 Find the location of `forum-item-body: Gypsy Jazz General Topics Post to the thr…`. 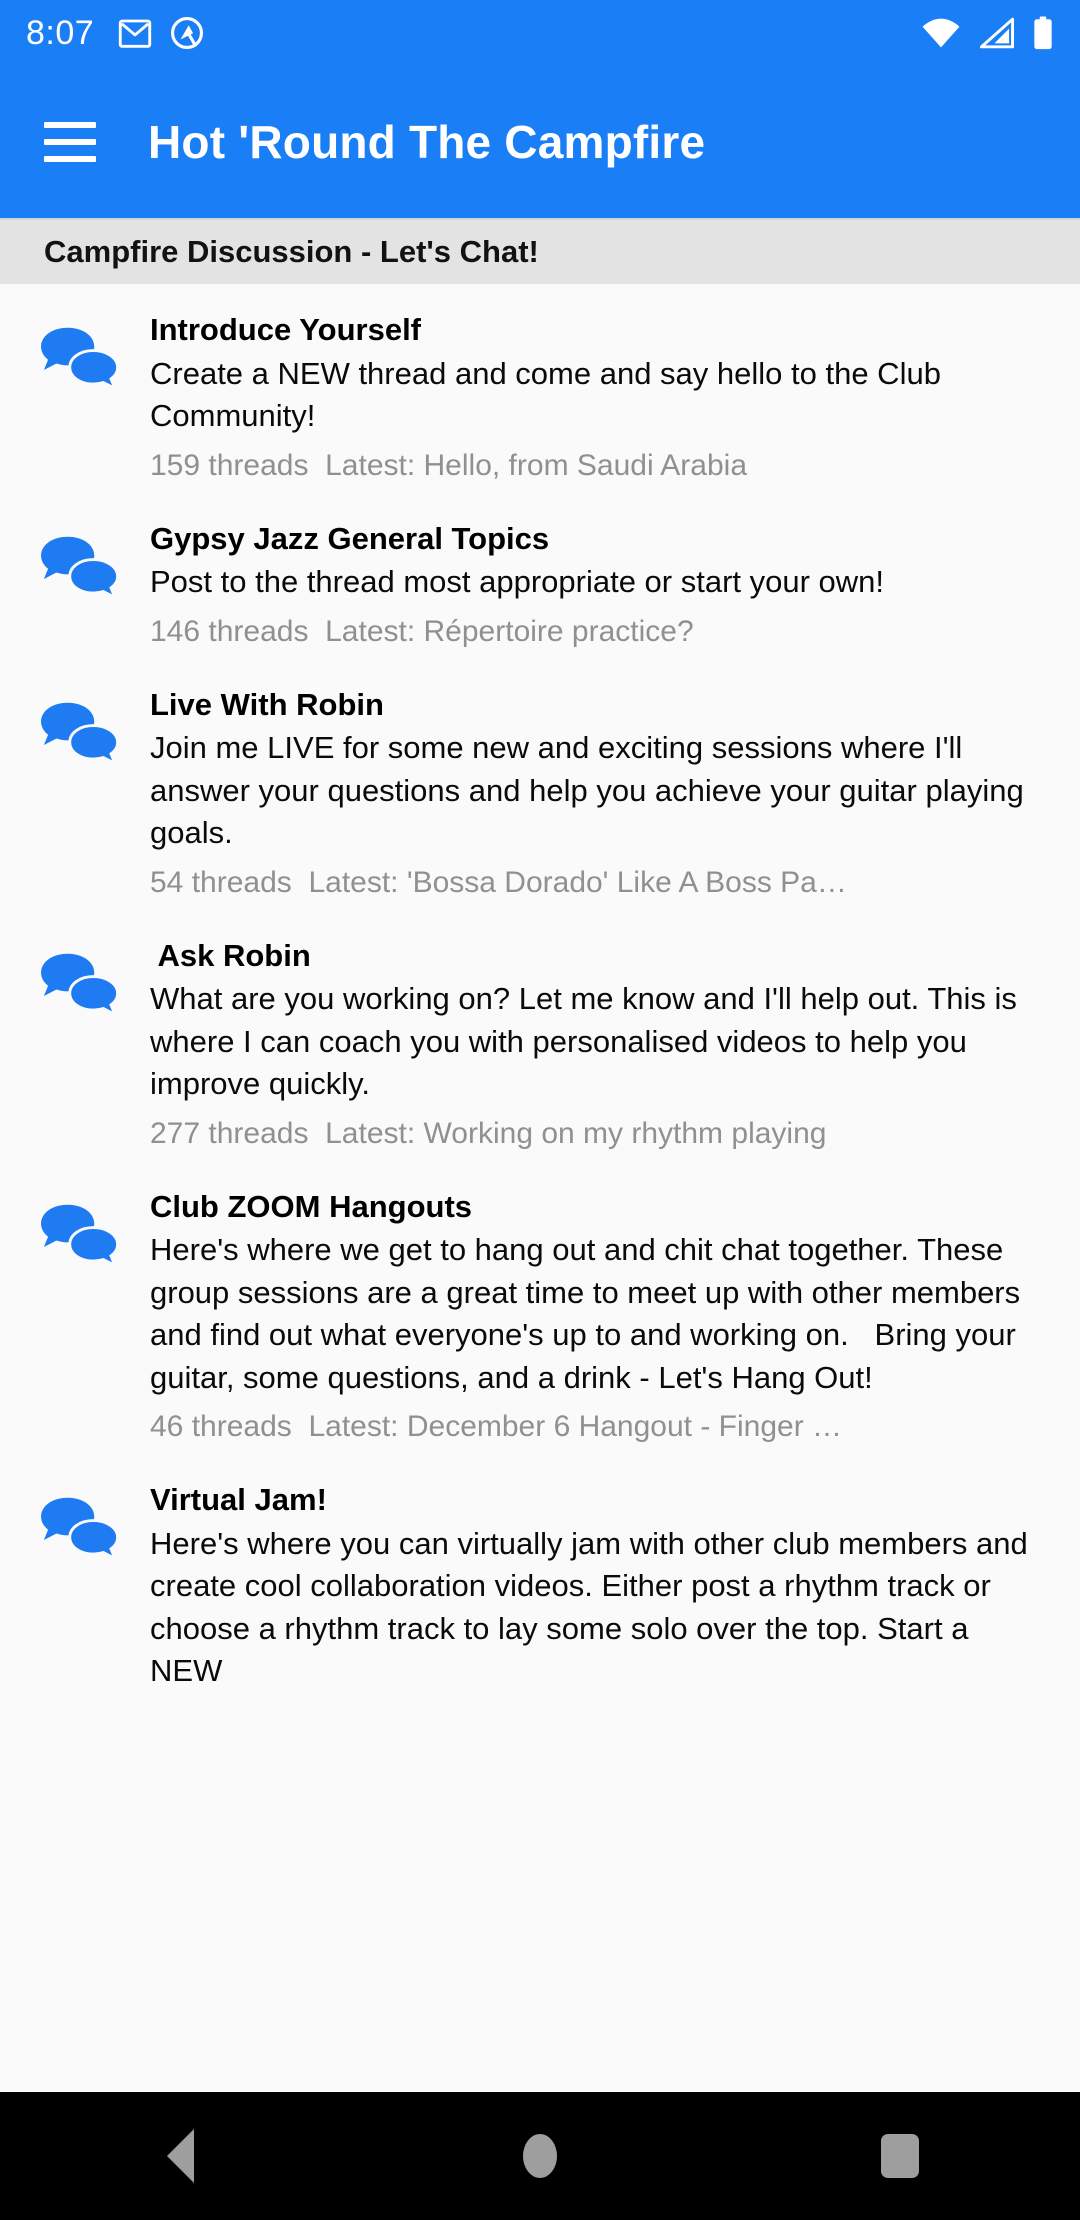

forum-item-body: Gypsy Jazz General Topics Post to the thr… is located at coordinates (591, 586).